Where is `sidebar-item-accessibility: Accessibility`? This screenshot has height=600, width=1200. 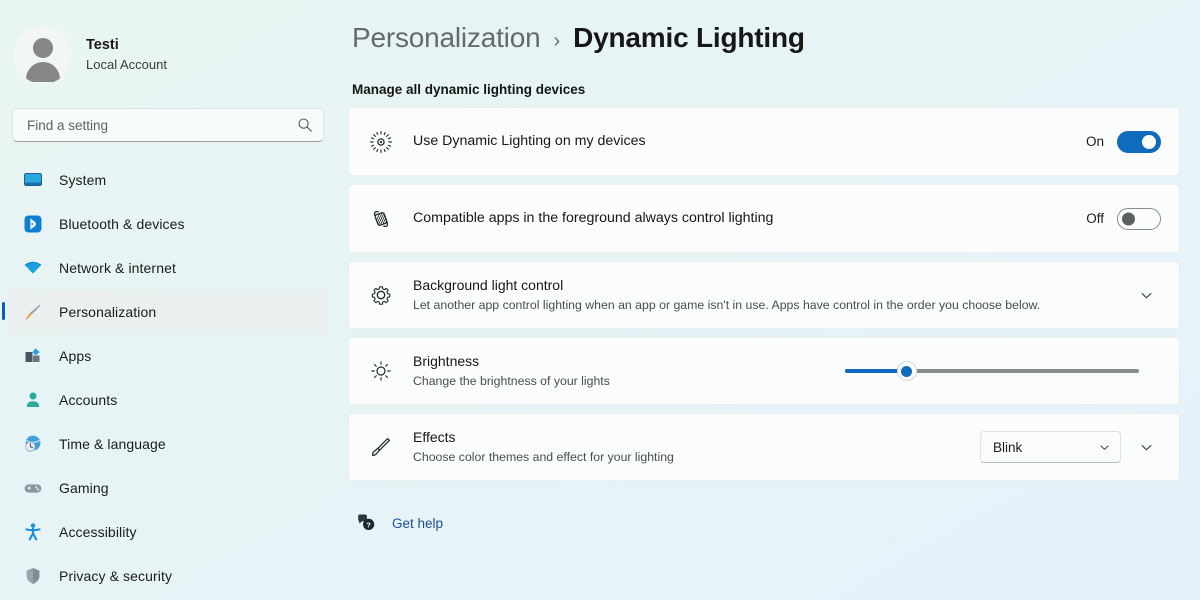
sidebar-item-accessibility: Accessibility is located at coordinates (168, 532).